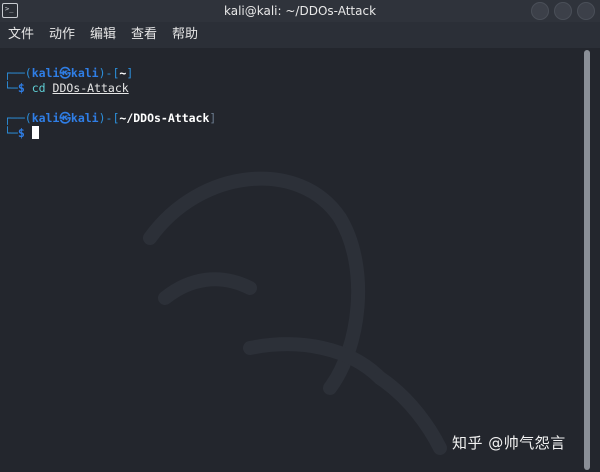 The image size is (600, 472). I want to click on command-text: cd, so click(38, 88).